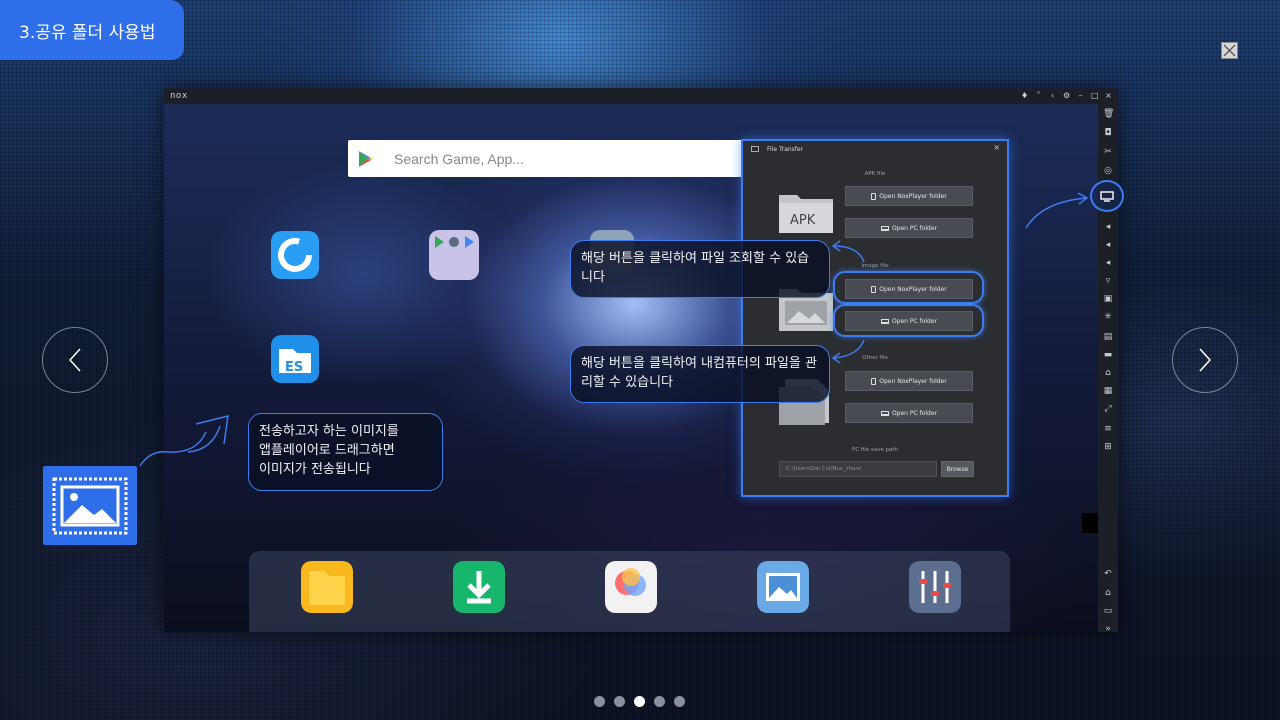  I want to click on window-close-icon: ×, so click(1108, 95).